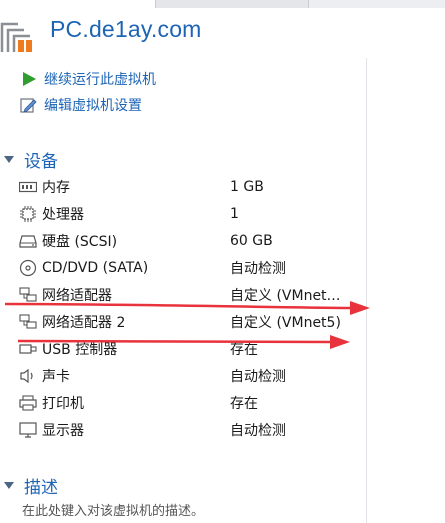 The height and width of the screenshot is (523, 445). Describe the element at coordinates (100, 80) in the screenshot. I see `action-label: 继续运行此虚拟机` at that location.